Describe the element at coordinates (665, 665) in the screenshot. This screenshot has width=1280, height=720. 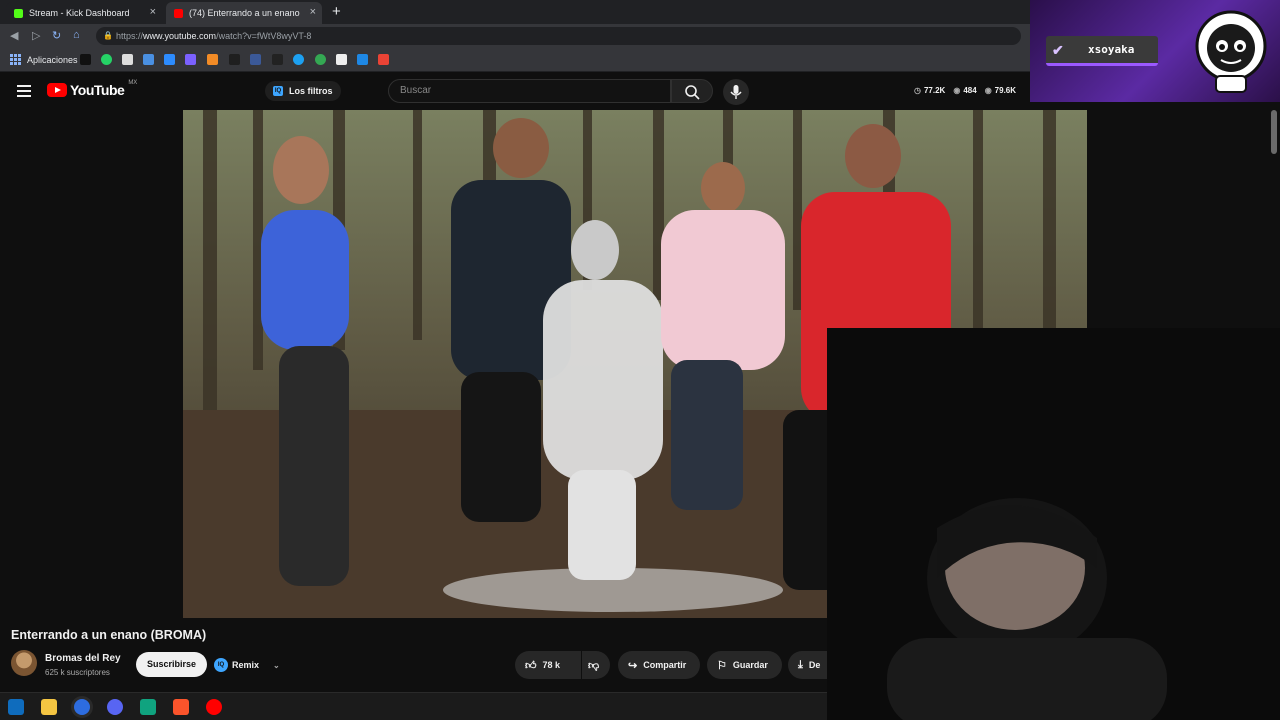
I see `share-label: Compartir` at that location.